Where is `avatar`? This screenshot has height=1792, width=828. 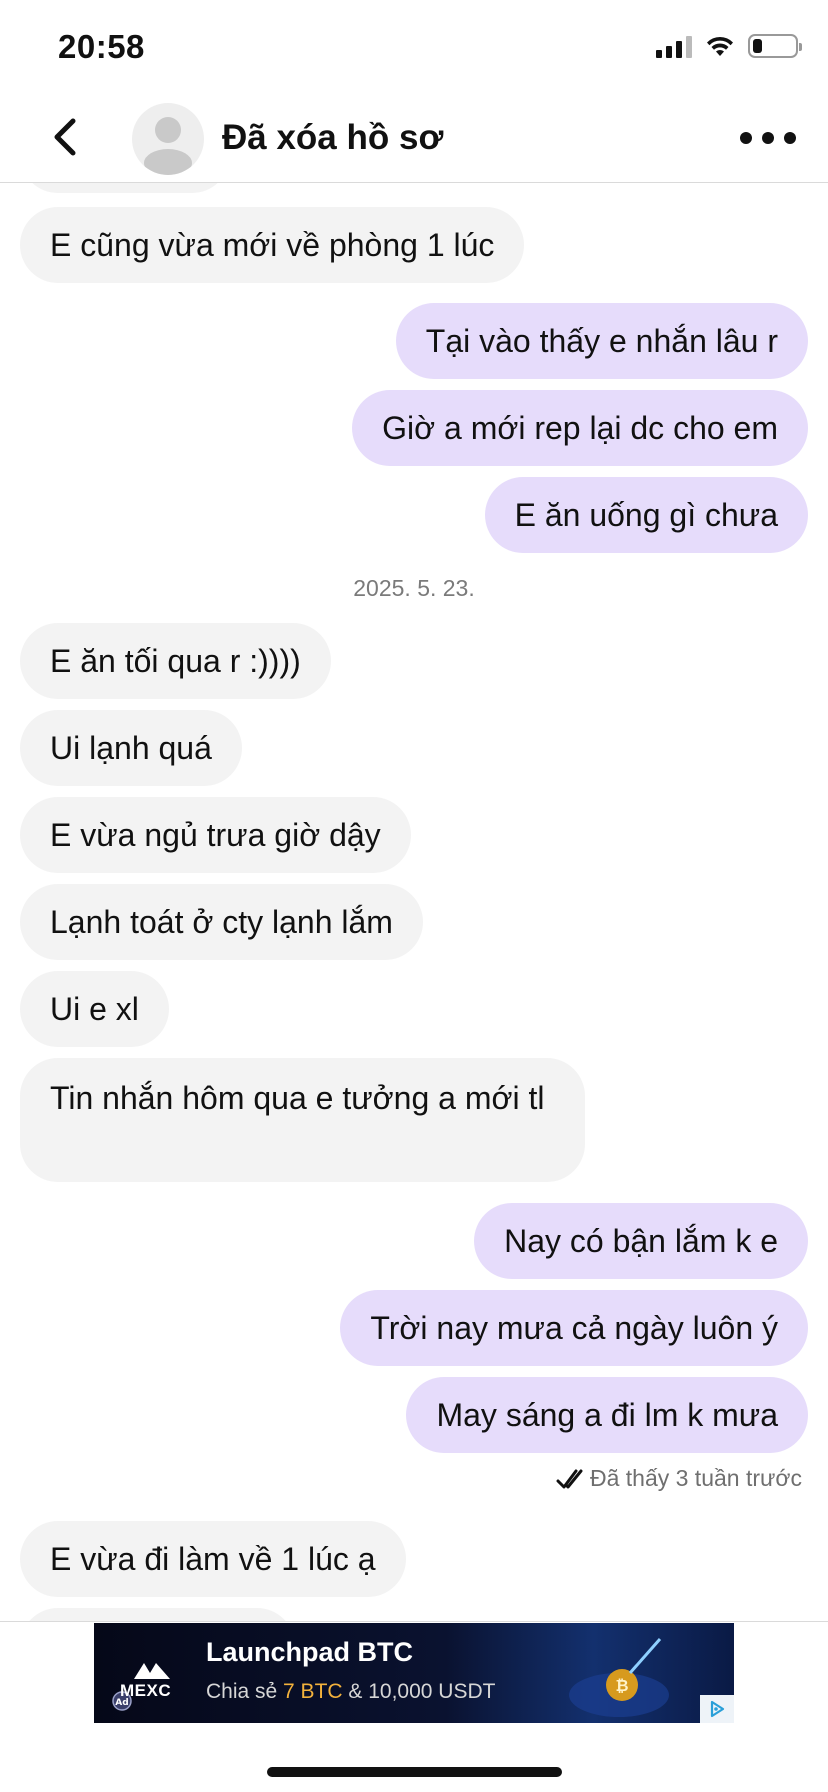 avatar is located at coordinates (168, 139).